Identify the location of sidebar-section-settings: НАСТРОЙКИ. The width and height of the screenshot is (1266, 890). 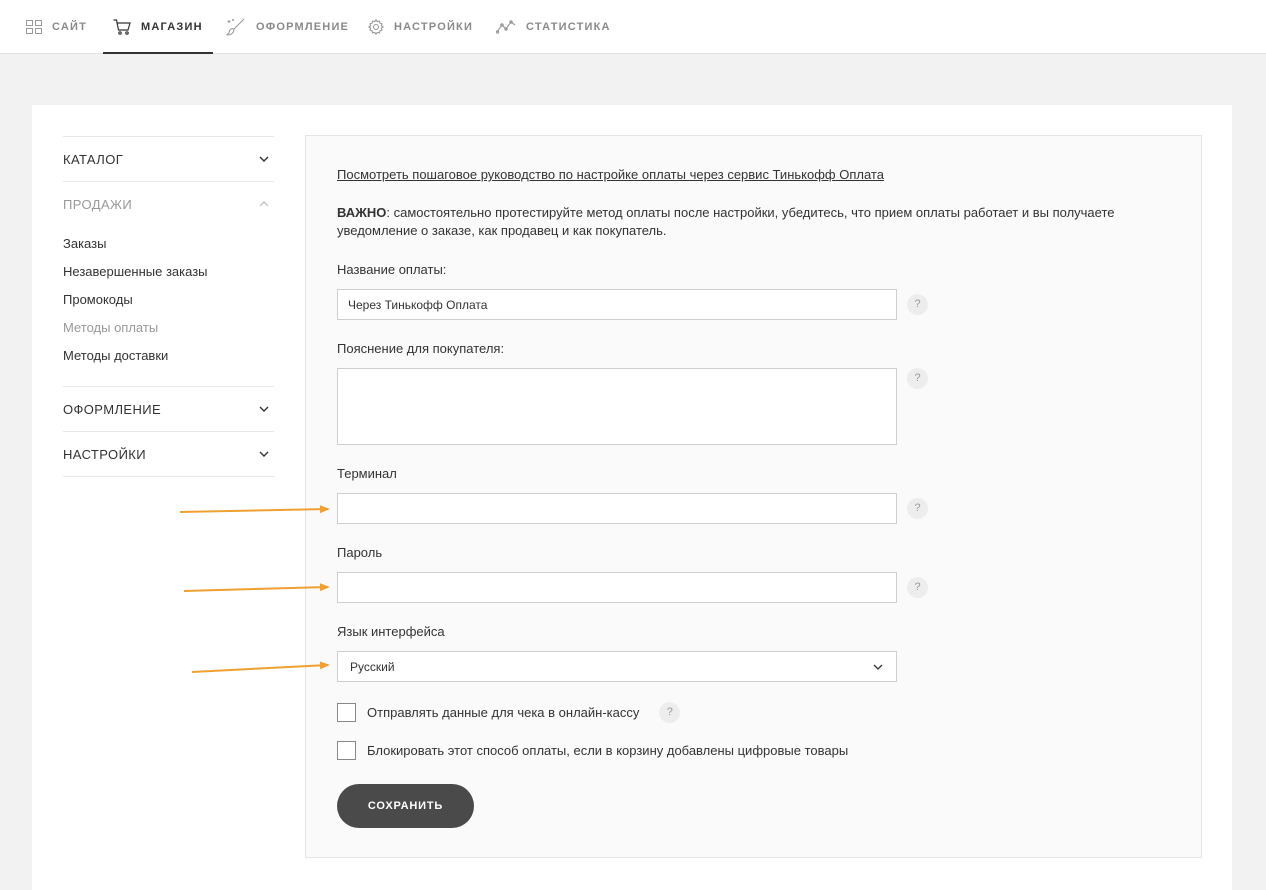
(168, 453).